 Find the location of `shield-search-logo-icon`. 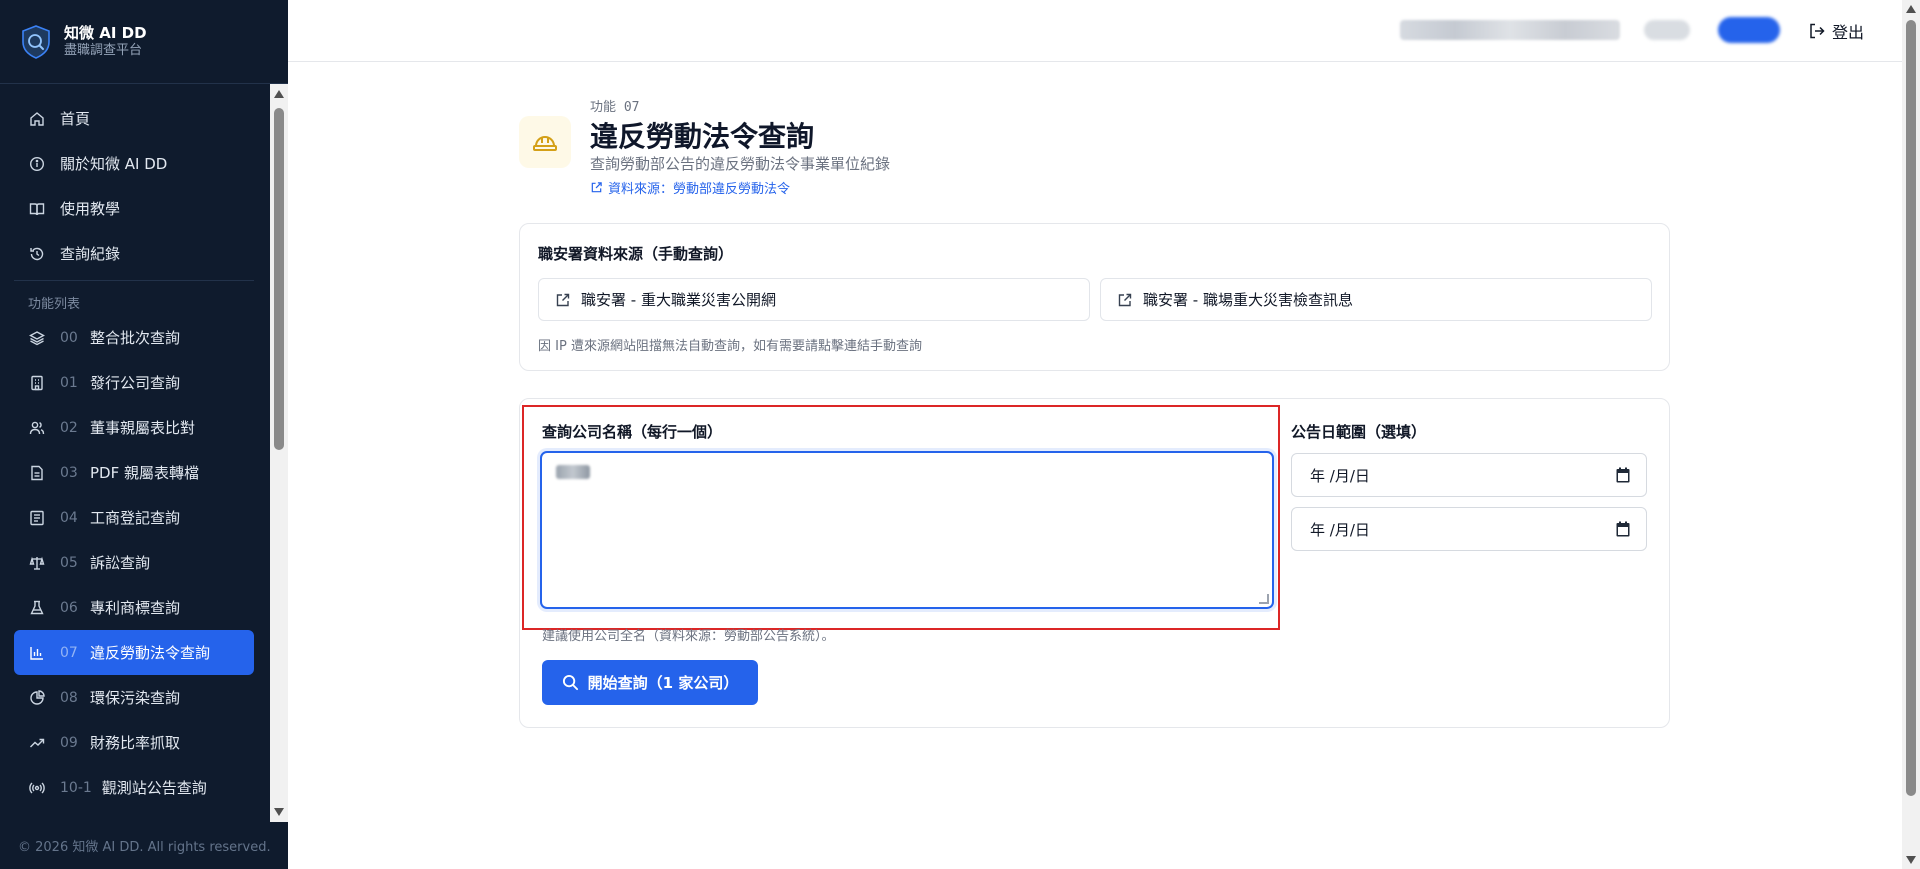

shield-search-logo-icon is located at coordinates (36, 41).